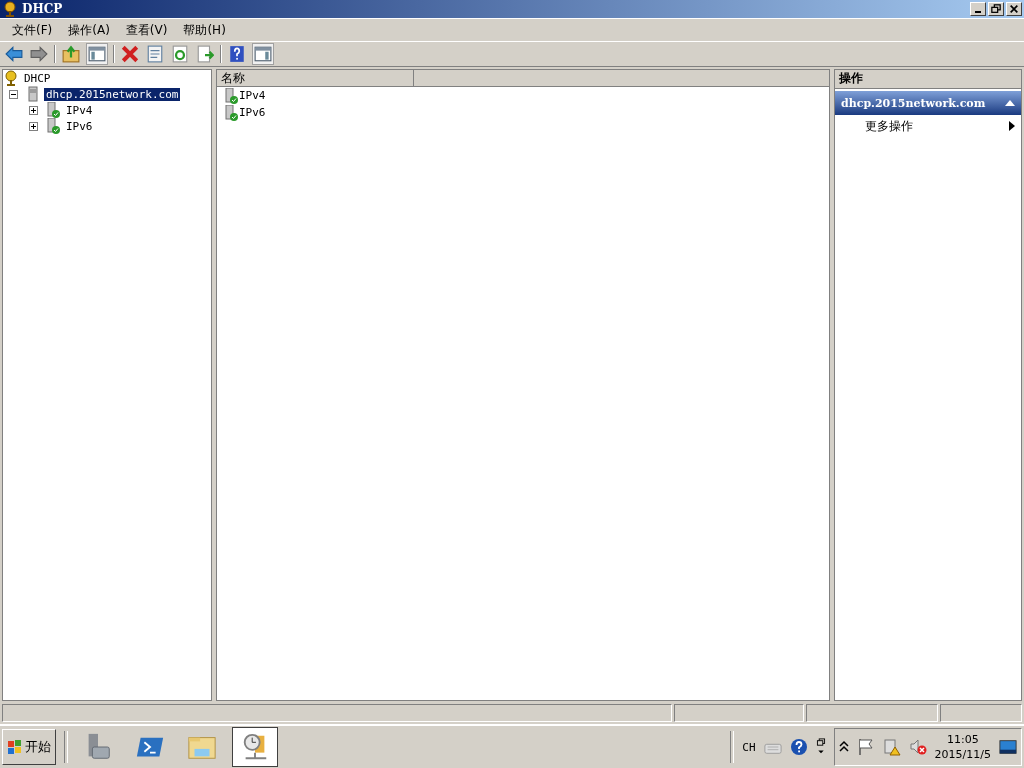 The height and width of the screenshot is (768, 1024). What do you see at coordinates (71, 54) in the screenshot?
I see `folder-up-icon` at bounding box center [71, 54].